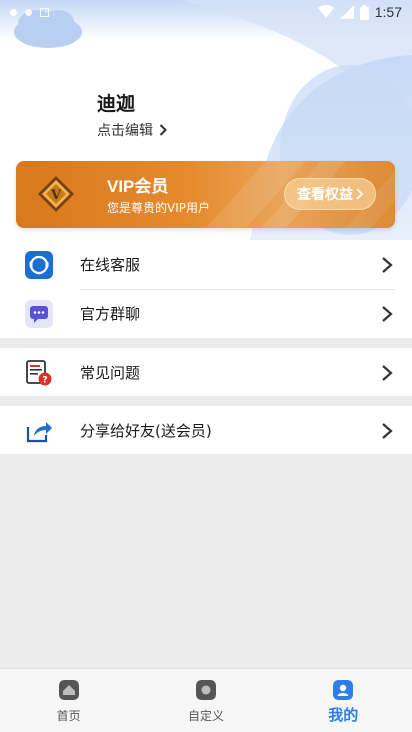 Image resolution: width=412 pixels, height=732 pixels. I want to click on vip-card: V VIP会员 您是尊贵的VIP用户 查看权益, so click(205, 194).